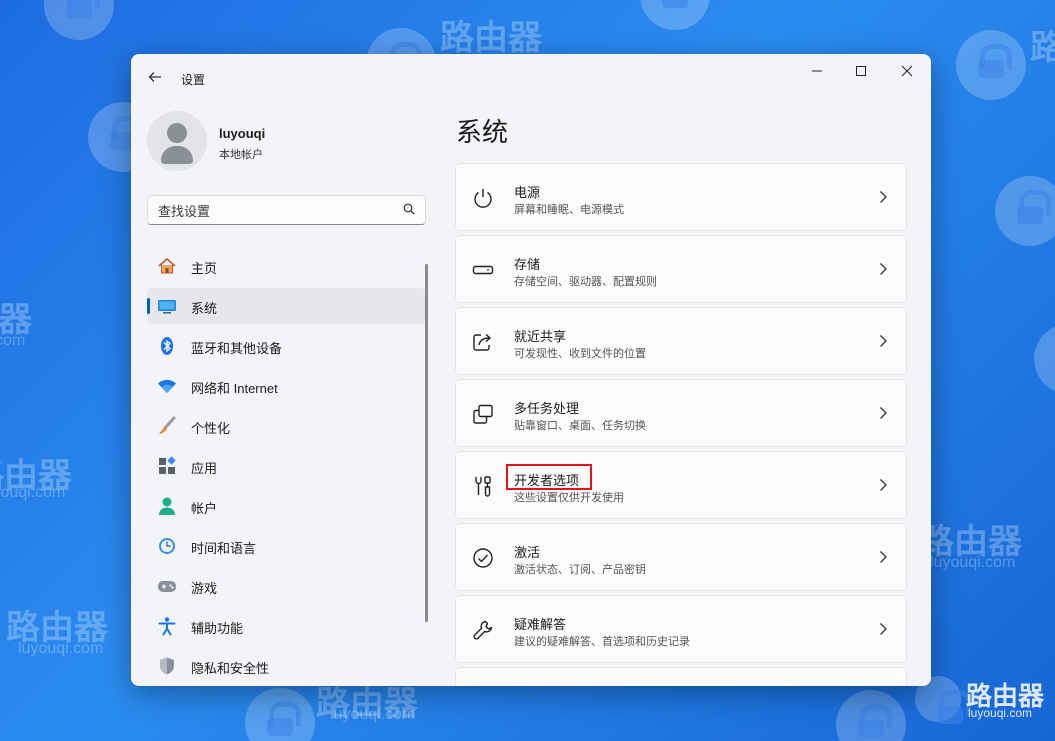 Image resolution: width=1055 pixels, height=741 pixels. Describe the element at coordinates (409, 209) in the screenshot. I see `search-icon` at that location.